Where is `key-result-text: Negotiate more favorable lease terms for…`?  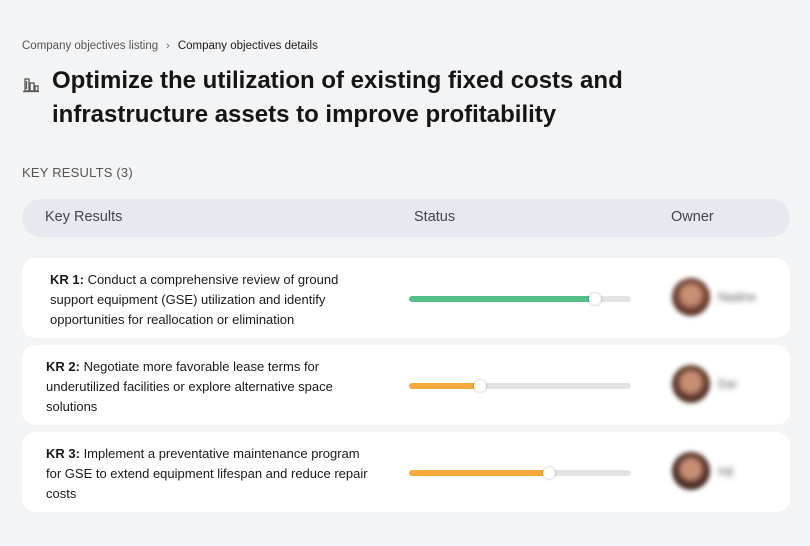
key-result-text: Negotiate more favorable lease terms for… is located at coordinates (189, 386).